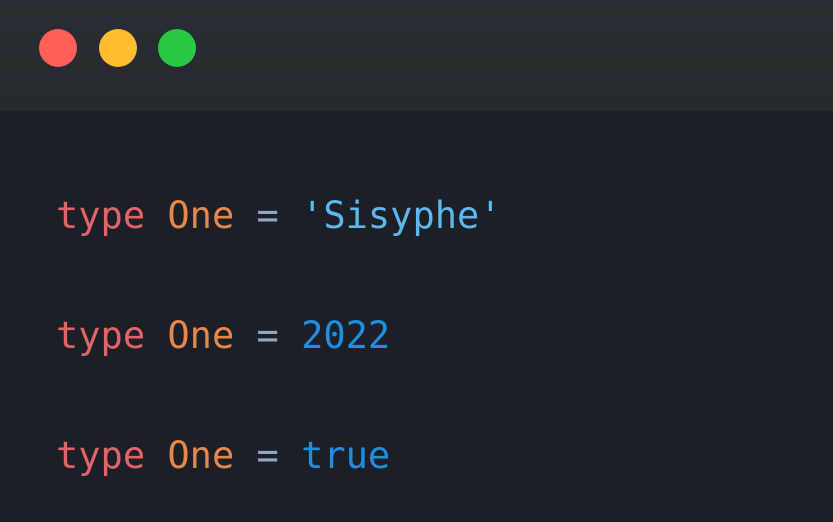 This screenshot has height=522, width=833. Describe the element at coordinates (346, 455) in the screenshot. I see `boolean-literal: true` at that location.